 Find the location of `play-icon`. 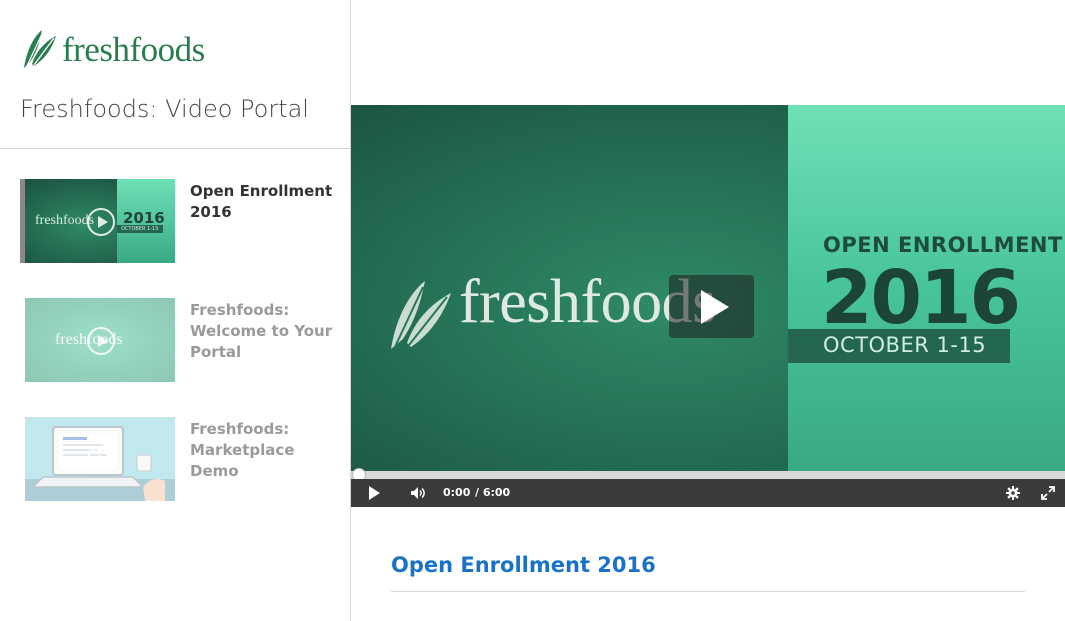

play-icon is located at coordinates (374, 493).